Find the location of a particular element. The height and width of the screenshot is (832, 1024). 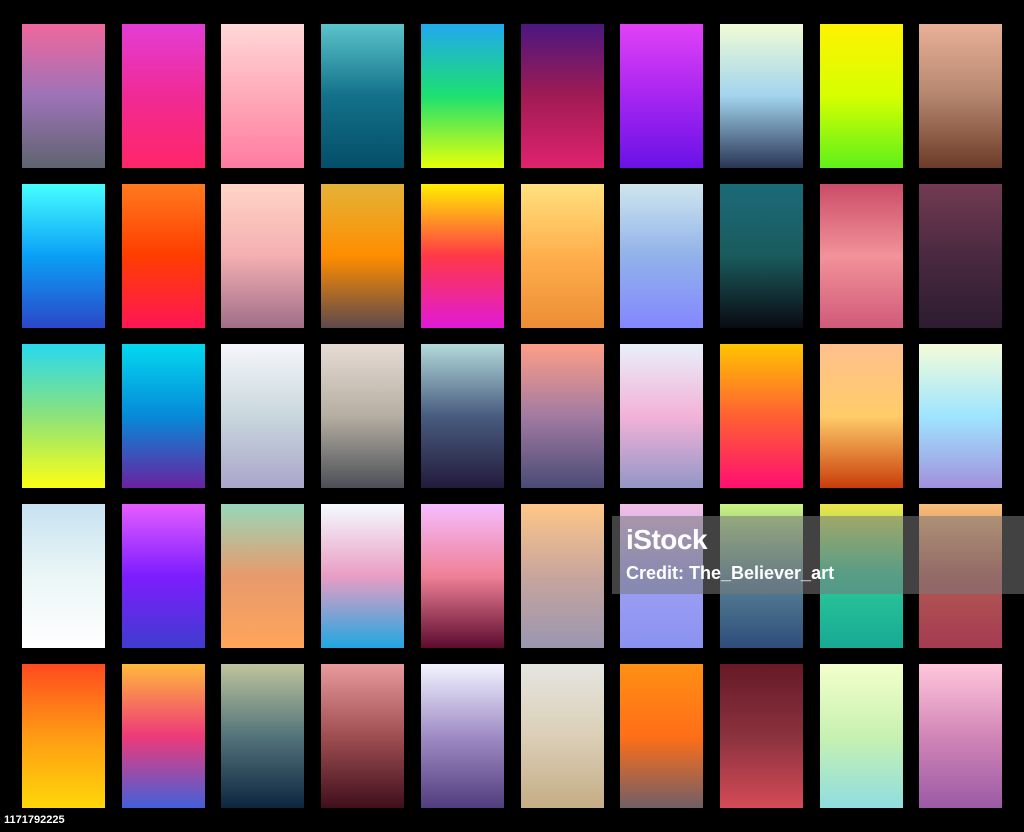

image-id-label: 1171792225 is located at coordinates (34, 820).